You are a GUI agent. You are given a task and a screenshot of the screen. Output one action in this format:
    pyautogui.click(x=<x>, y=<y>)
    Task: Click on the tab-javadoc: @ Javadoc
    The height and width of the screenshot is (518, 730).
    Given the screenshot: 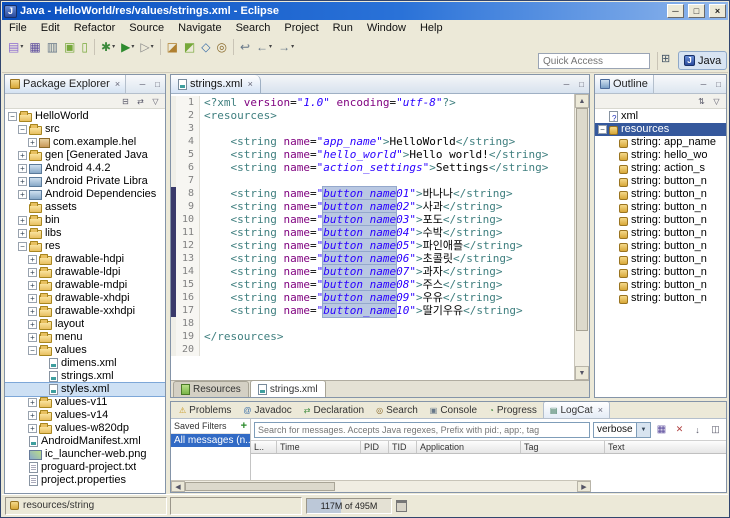 What is the action you would take?
    pyautogui.click(x=267, y=410)
    